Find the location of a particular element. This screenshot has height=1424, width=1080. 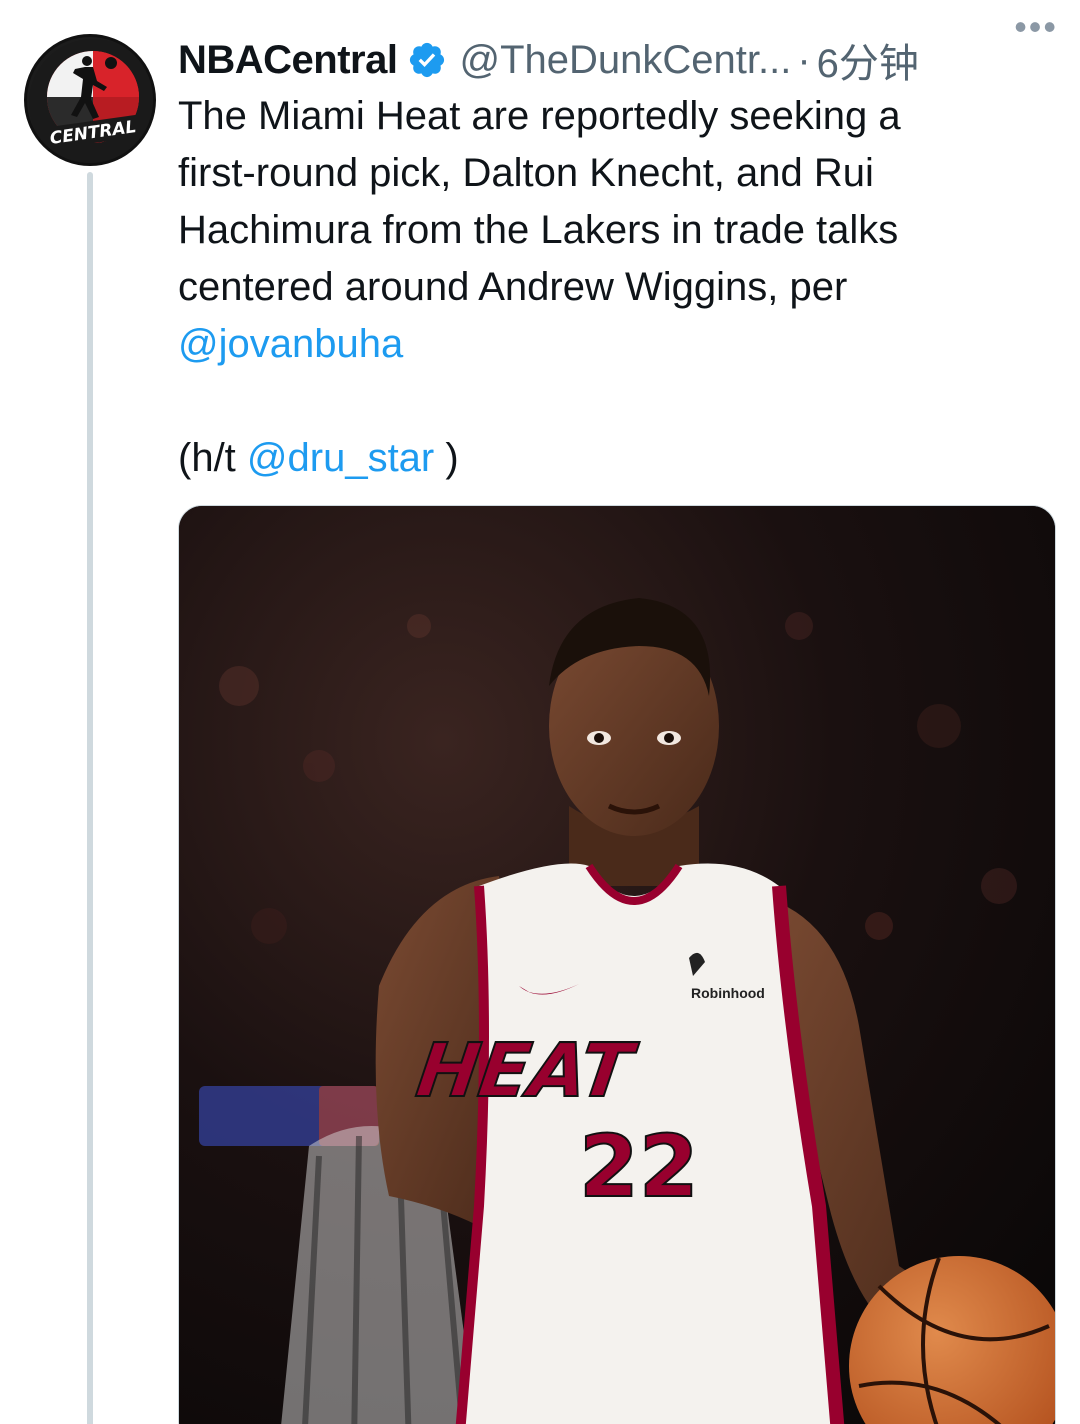

mention-link-dru-star: @dru_star is located at coordinates (340, 458).